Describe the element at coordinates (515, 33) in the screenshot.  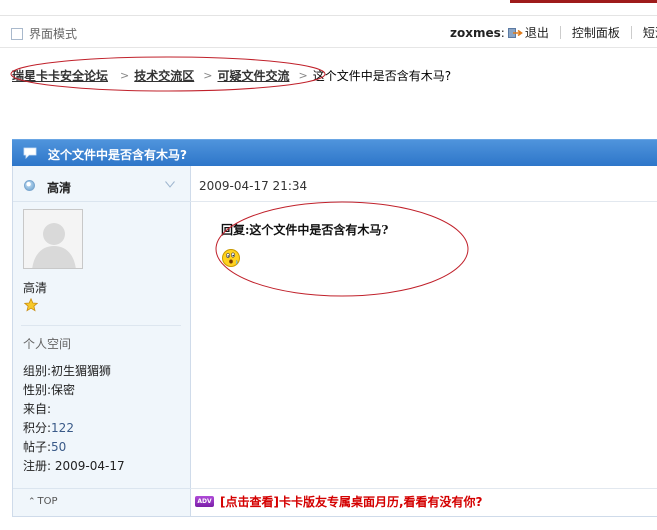
I see `logout-icon` at that location.